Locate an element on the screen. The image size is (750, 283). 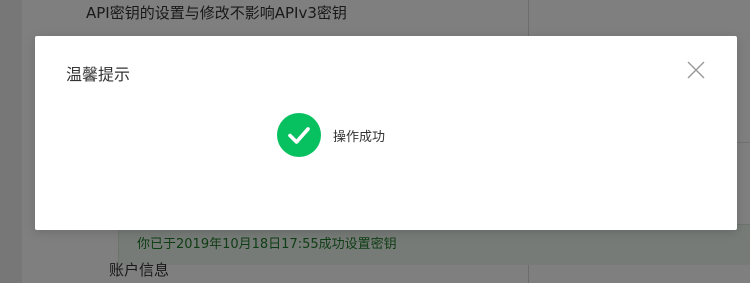
close-icon is located at coordinates (696, 70).